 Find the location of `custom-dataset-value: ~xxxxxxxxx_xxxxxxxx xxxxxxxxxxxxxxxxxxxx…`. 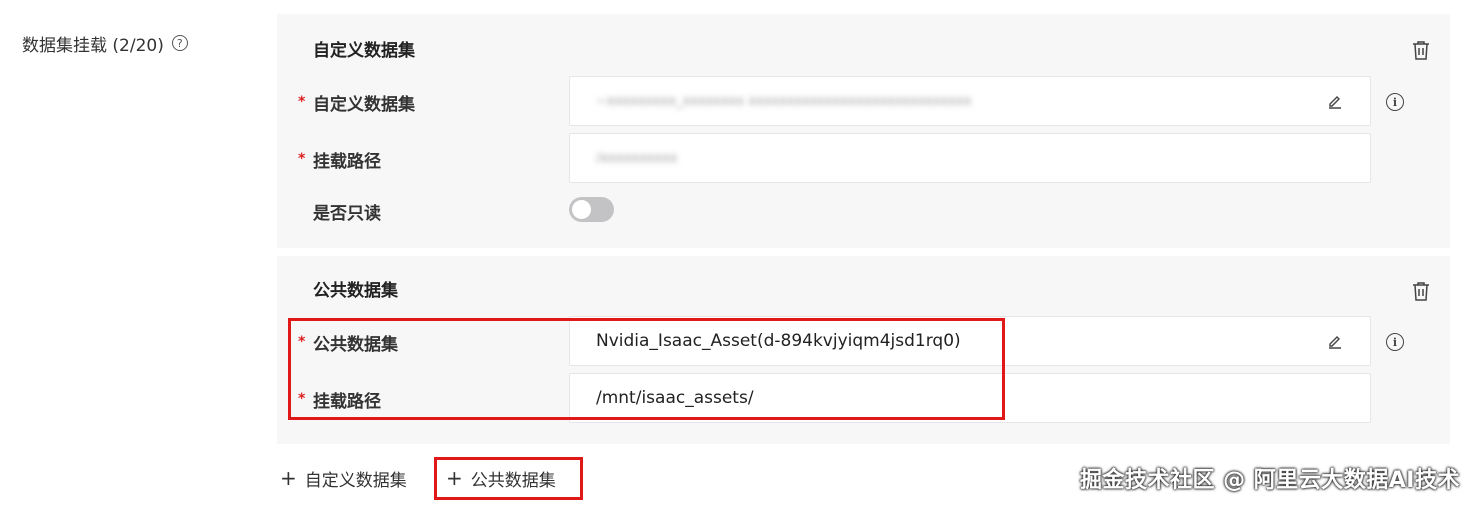

custom-dataset-value: ~xxxxxxxxx_xxxxxxxx xxxxxxxxxxxxxxxxxxxx… is located at coordinates (784, 101).